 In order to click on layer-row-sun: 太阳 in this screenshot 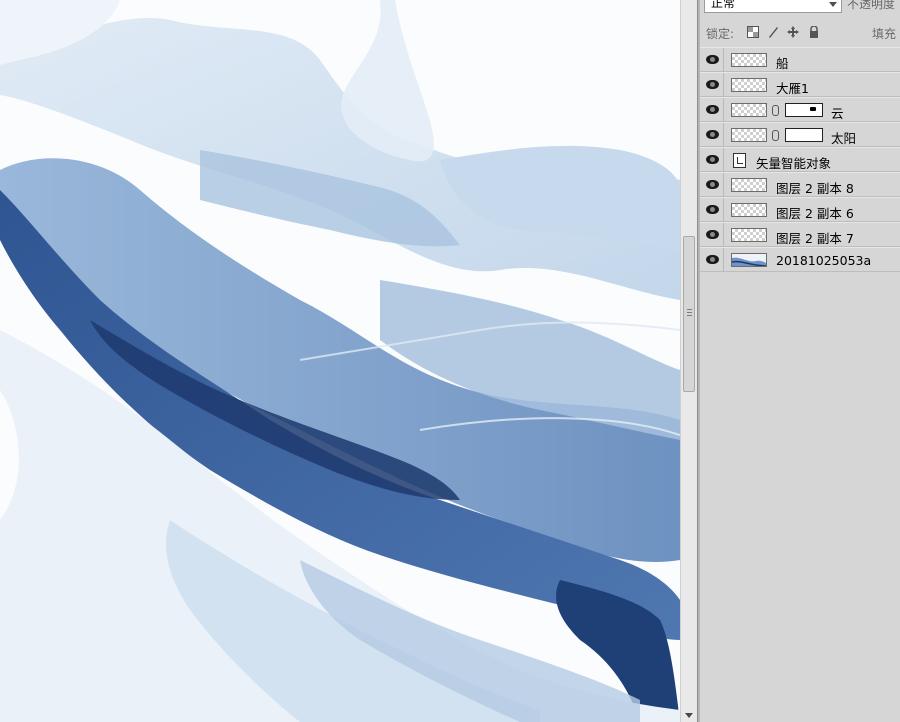, I will do `click(800, 134)`.